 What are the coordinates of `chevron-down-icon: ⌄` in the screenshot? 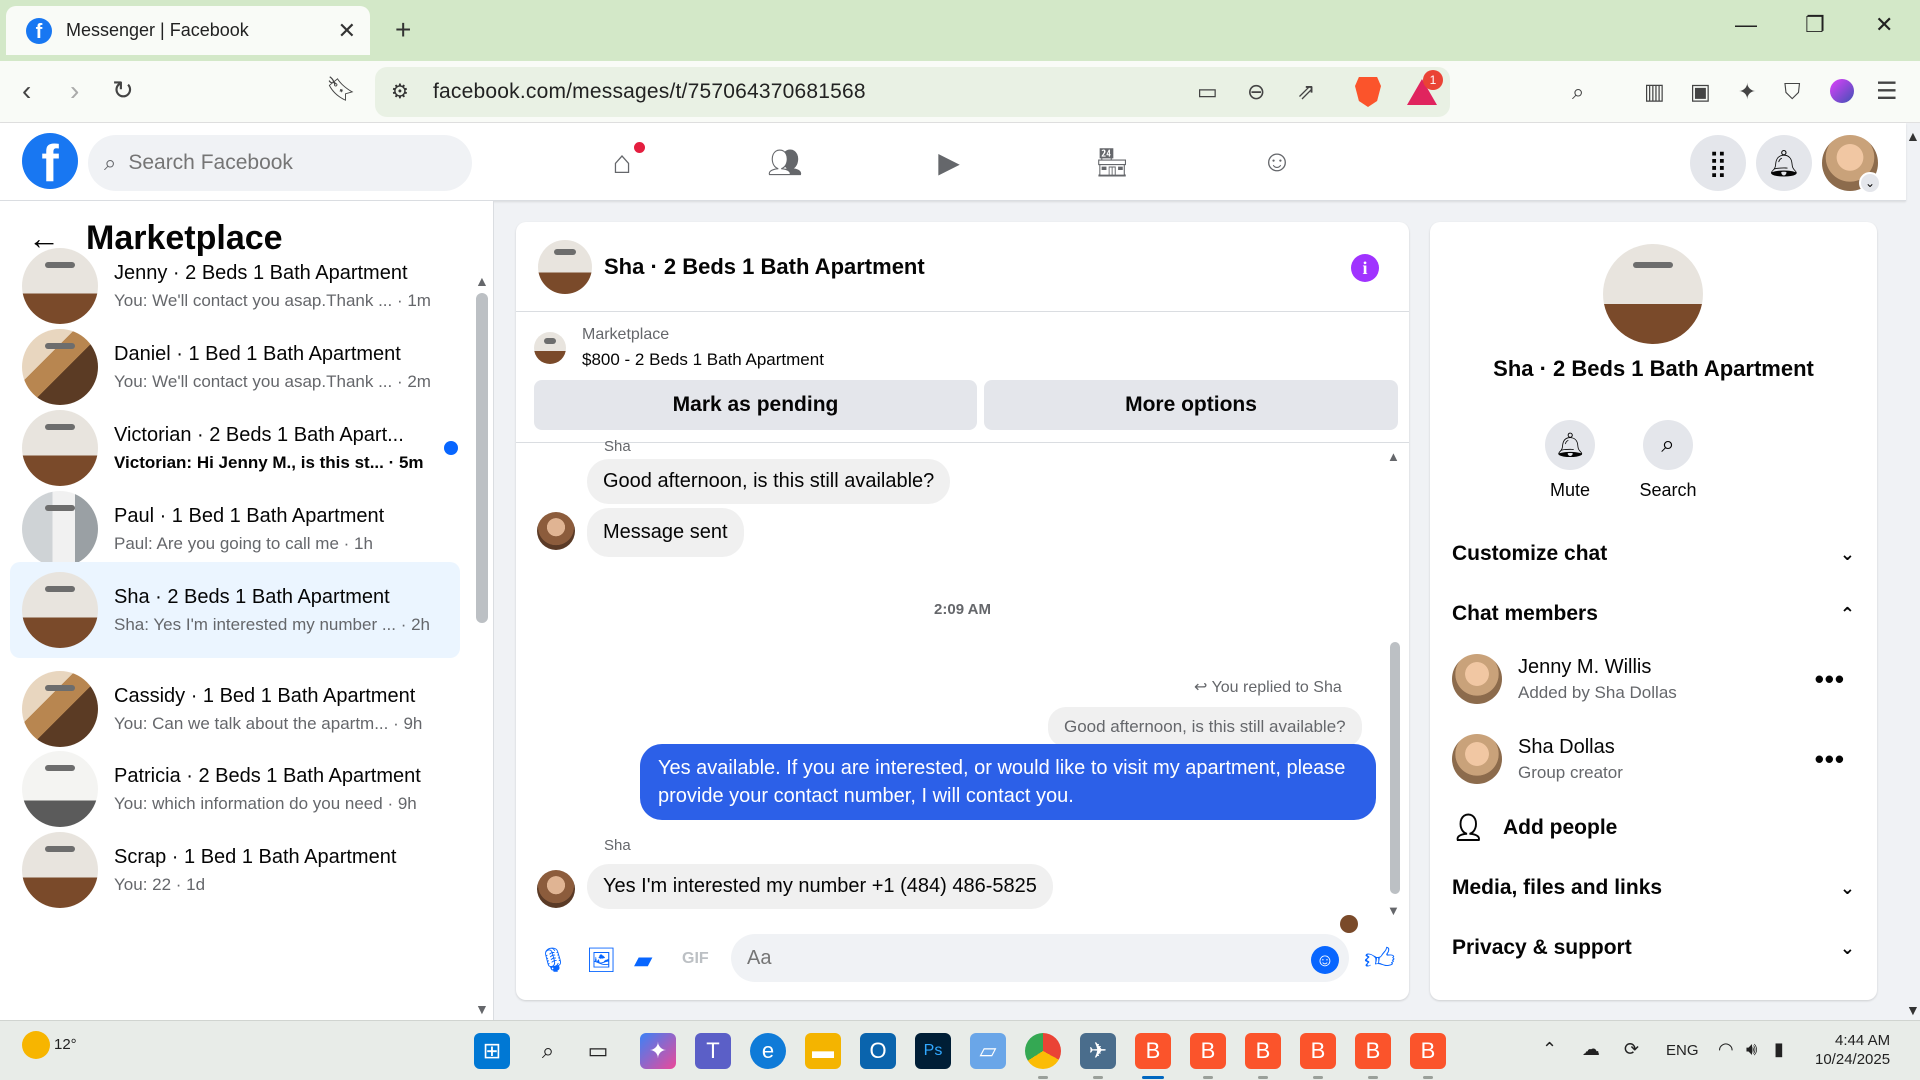 It's located at (1870, 183).